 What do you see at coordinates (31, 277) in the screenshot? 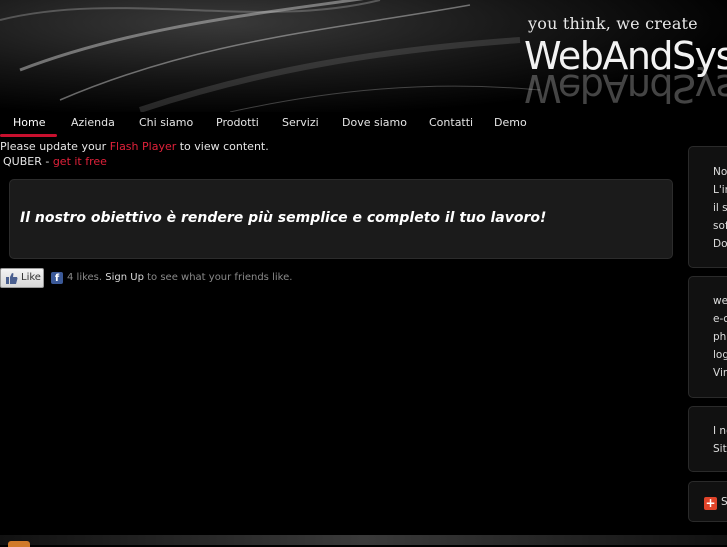
I see `like-button-label: Like` at bounding box center [31, 277].